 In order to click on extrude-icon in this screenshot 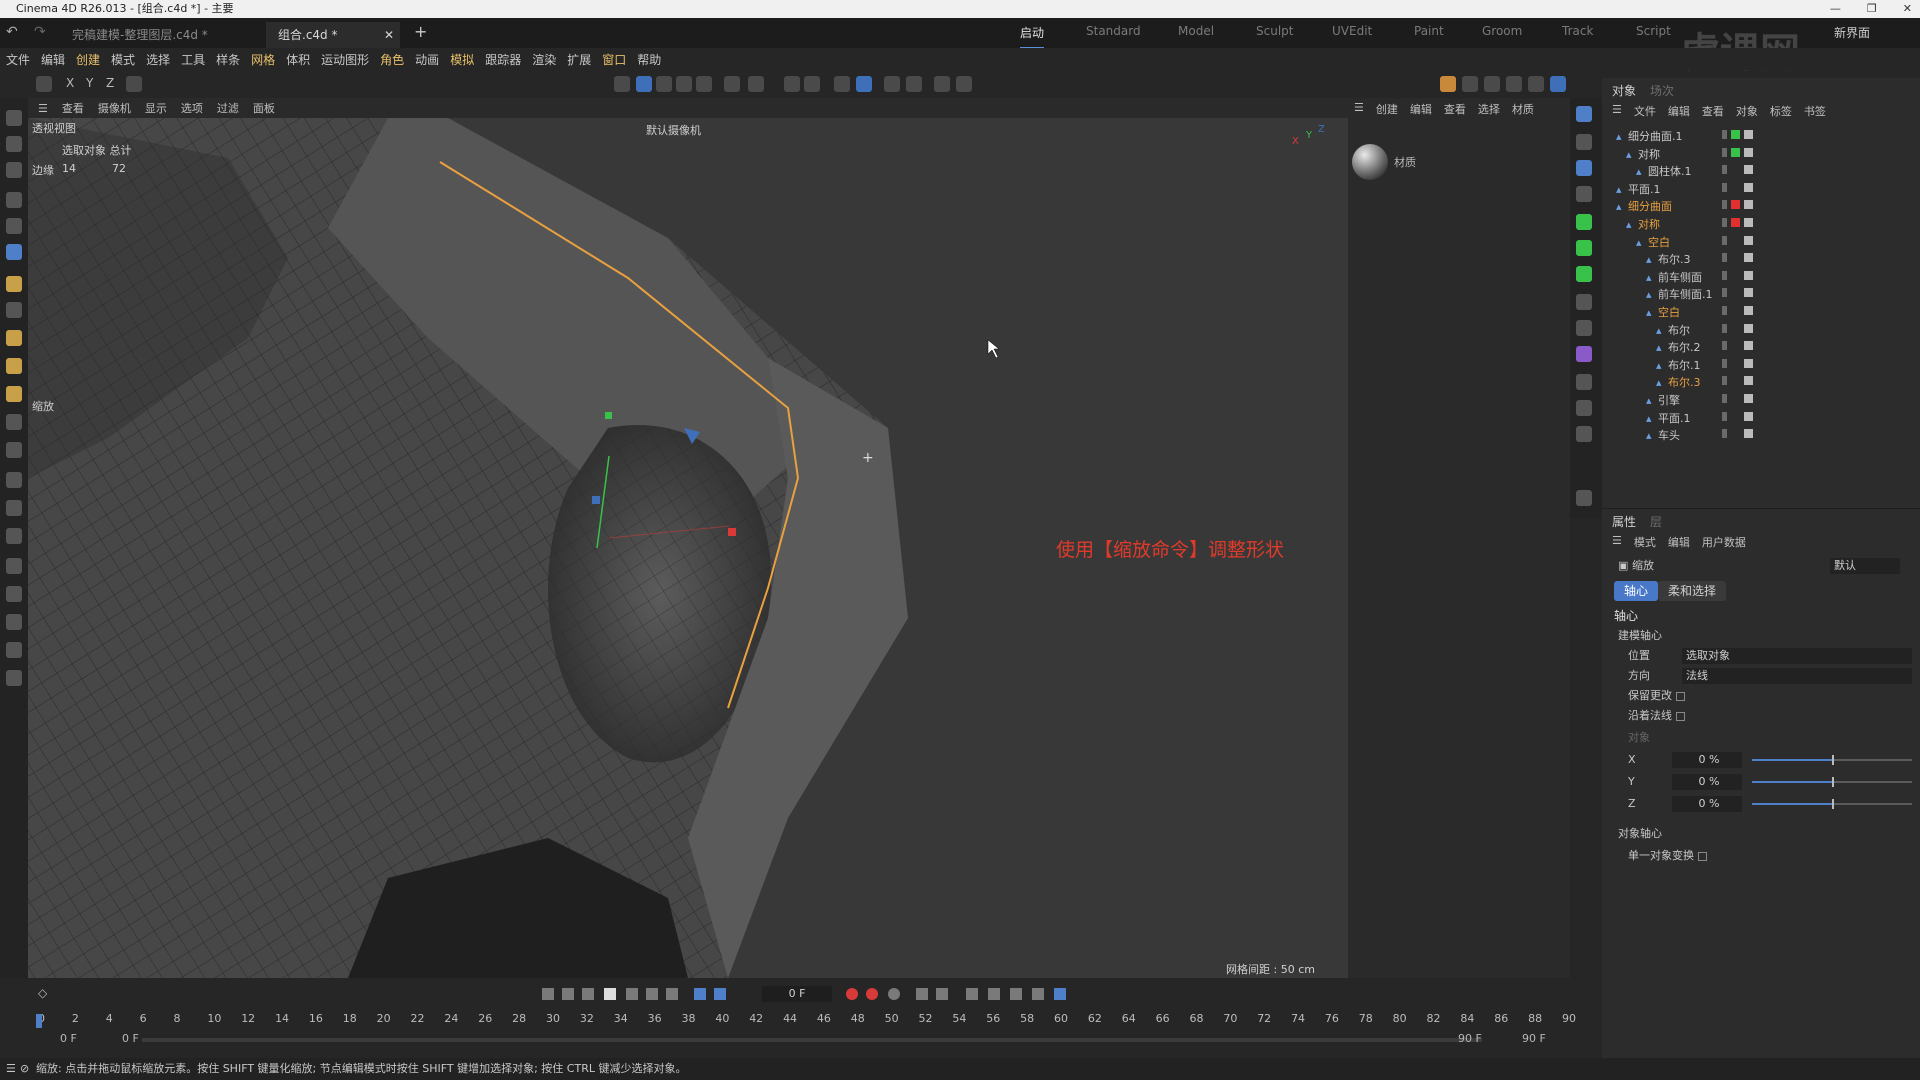, I will do `click(14, 394)`.